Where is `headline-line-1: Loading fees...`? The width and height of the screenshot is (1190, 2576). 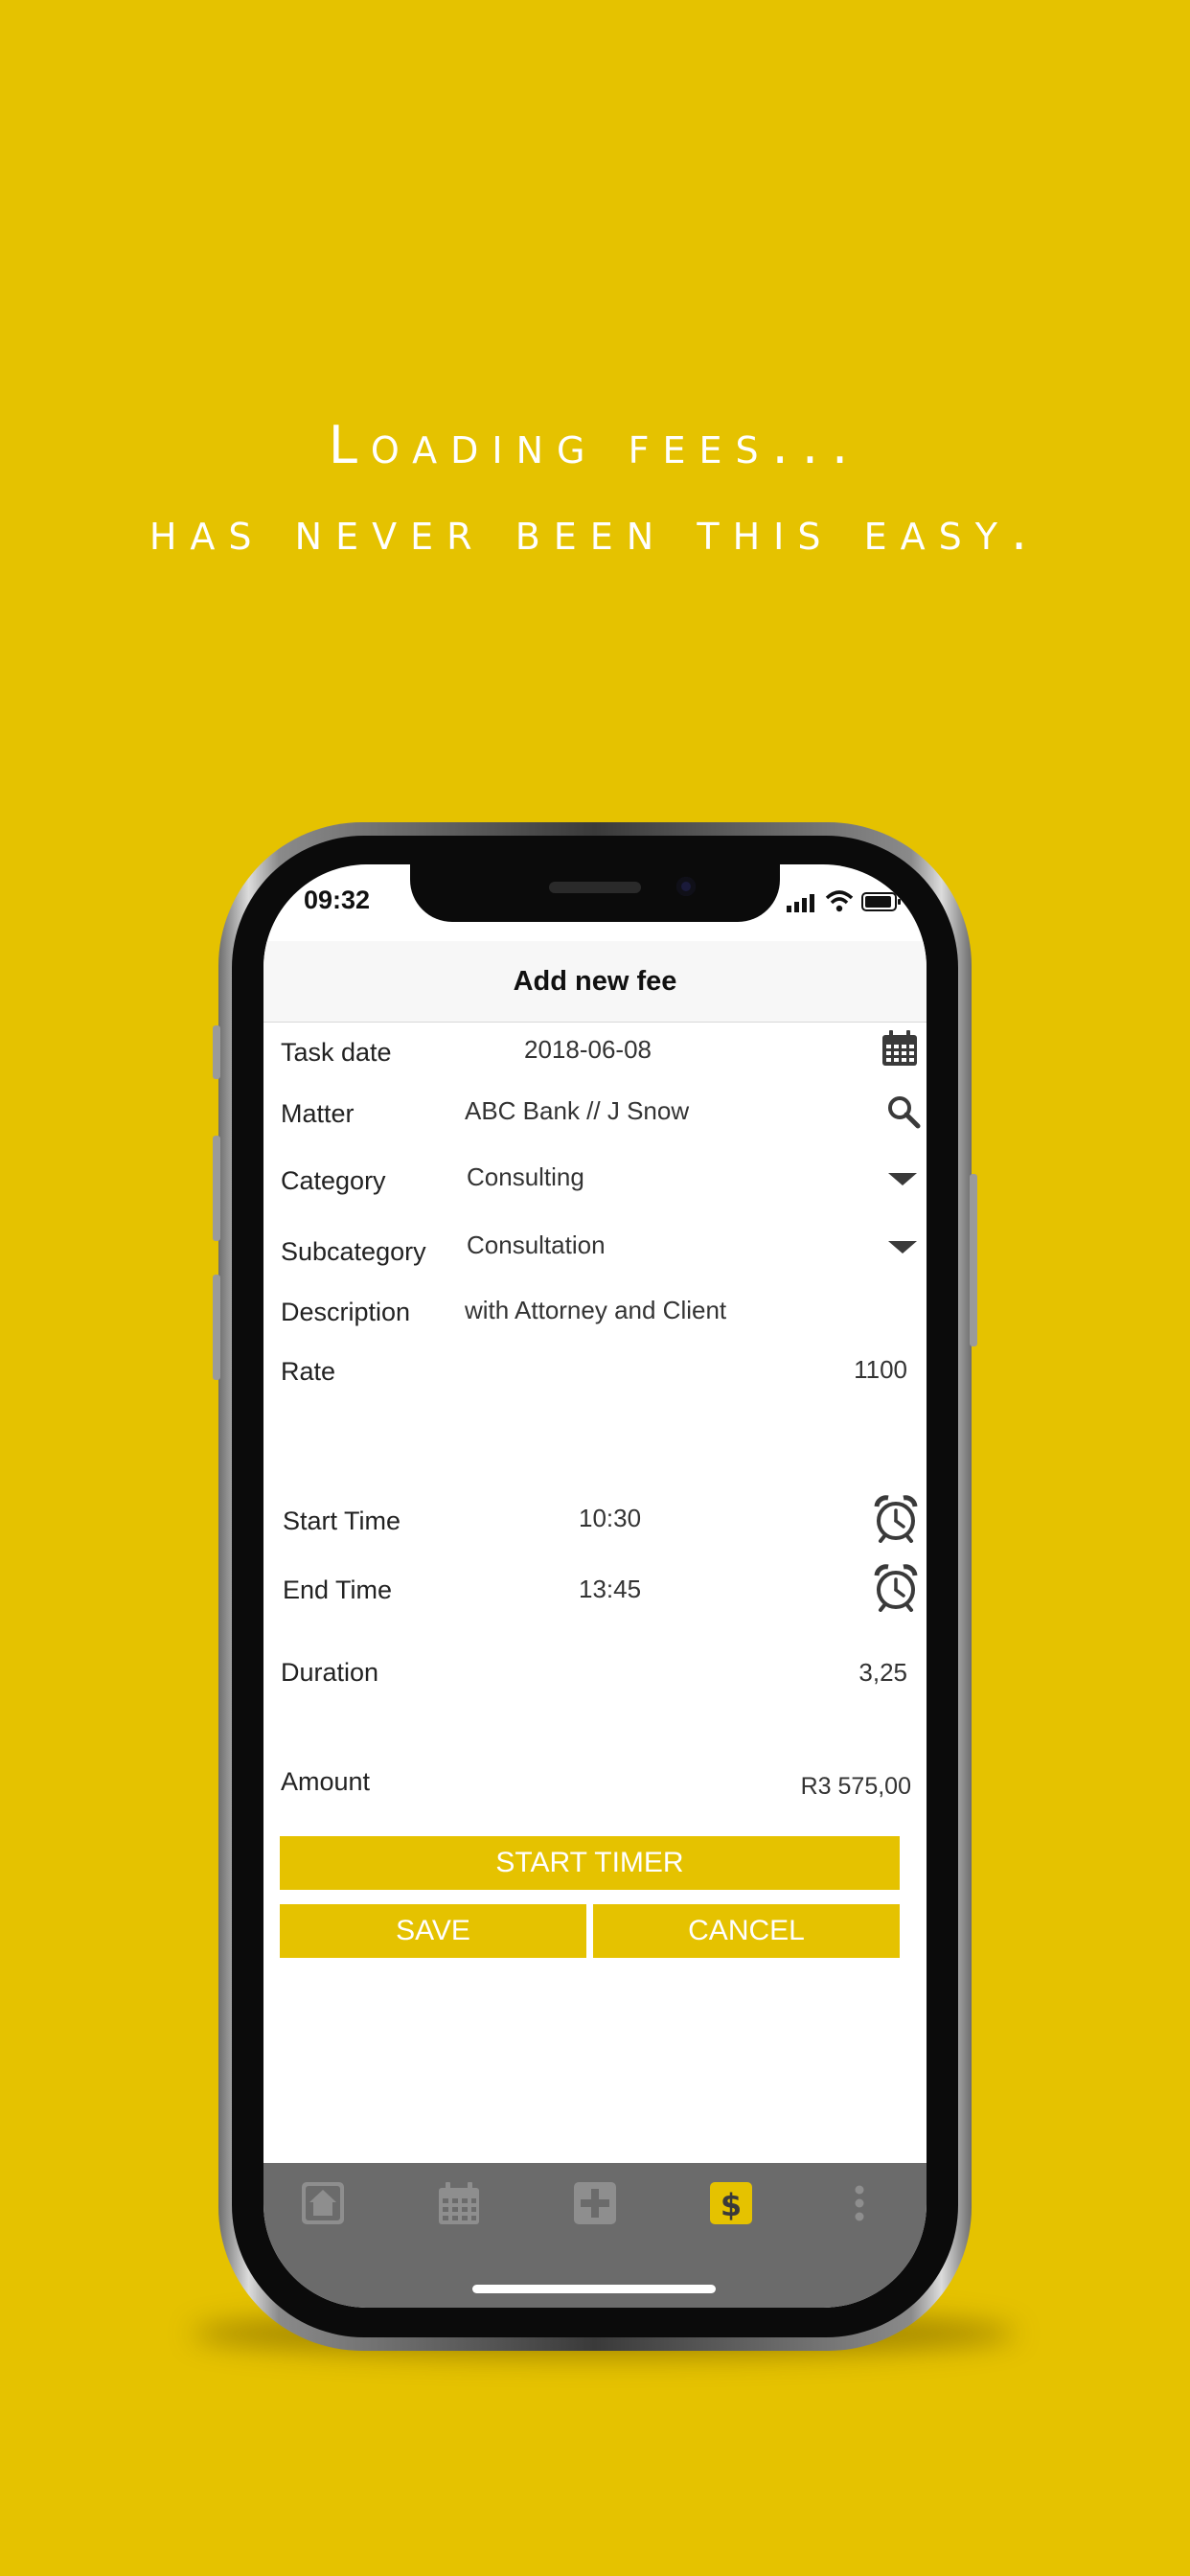 headline-line-1: Loading fees... is located at coordinates (595, 445).